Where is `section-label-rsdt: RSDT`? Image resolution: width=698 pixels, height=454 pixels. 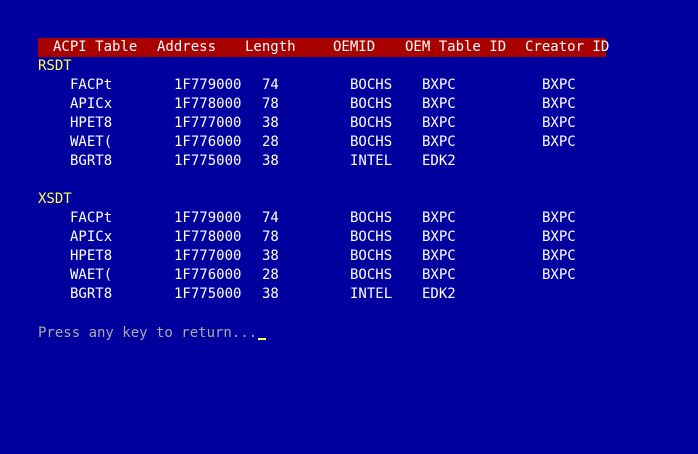 section-label-rsdt: RSDT is located at coordinates (55, 66).